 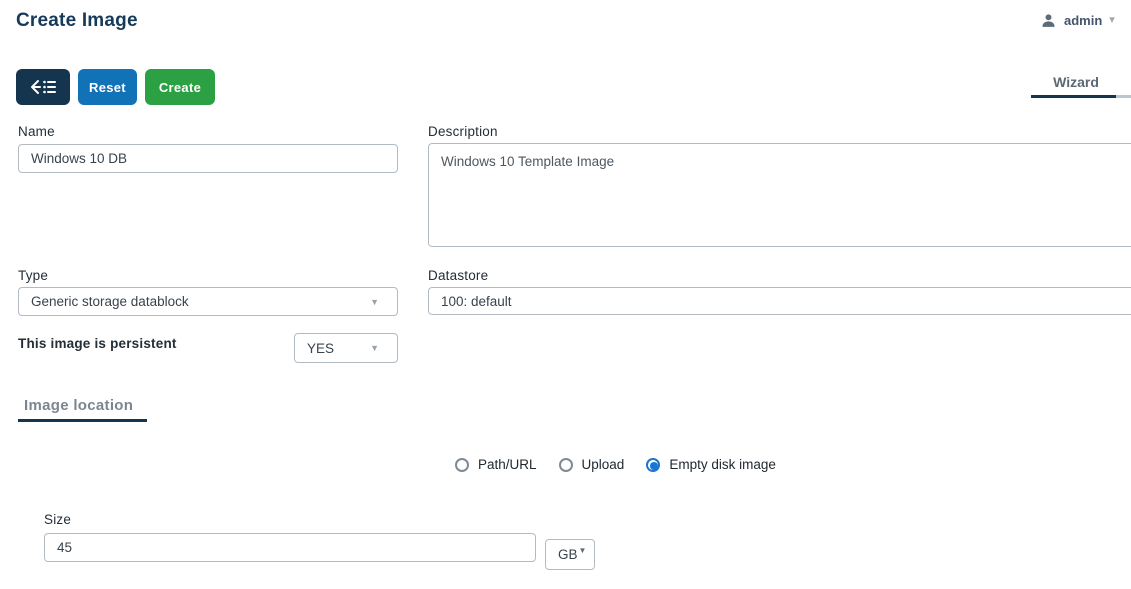 What do you see at coordinates (779, 301) in the screenshot?
I see `datastore-select: 100: default` at bounding box center [779, 301].